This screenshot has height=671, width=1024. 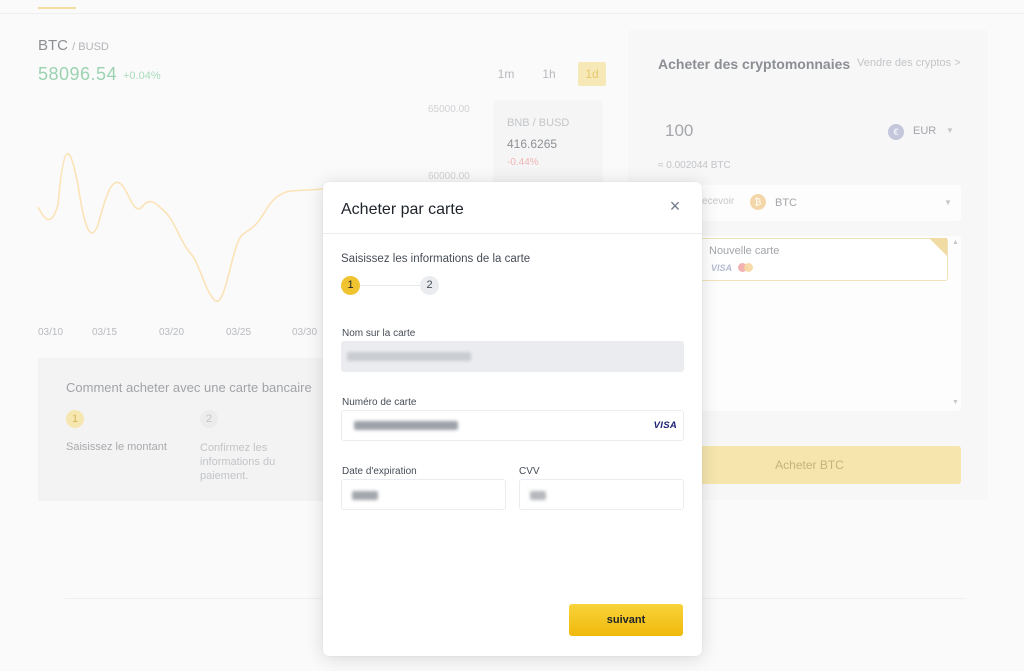 I want to click on step-2-indicator: 2, so click(x=429, y=285).